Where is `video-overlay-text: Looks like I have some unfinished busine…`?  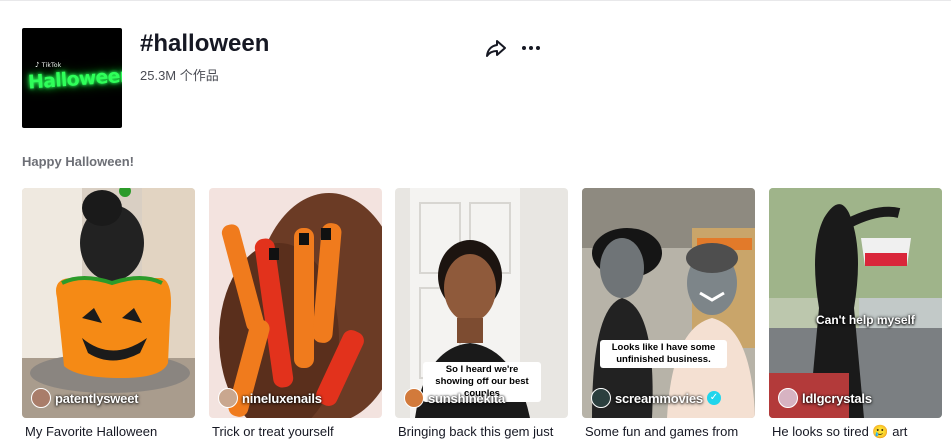 video-overlay-text: Looks like I have some unfinished busine… is located at coordinates (663, 354).